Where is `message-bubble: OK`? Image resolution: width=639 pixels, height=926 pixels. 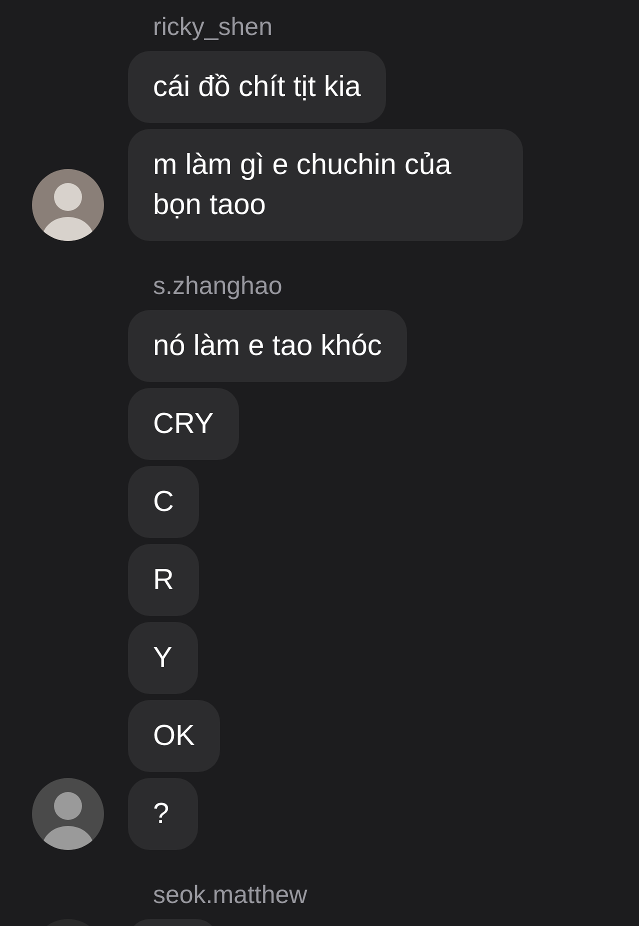
message-bubble: OK is located at coordinates (174, 736).